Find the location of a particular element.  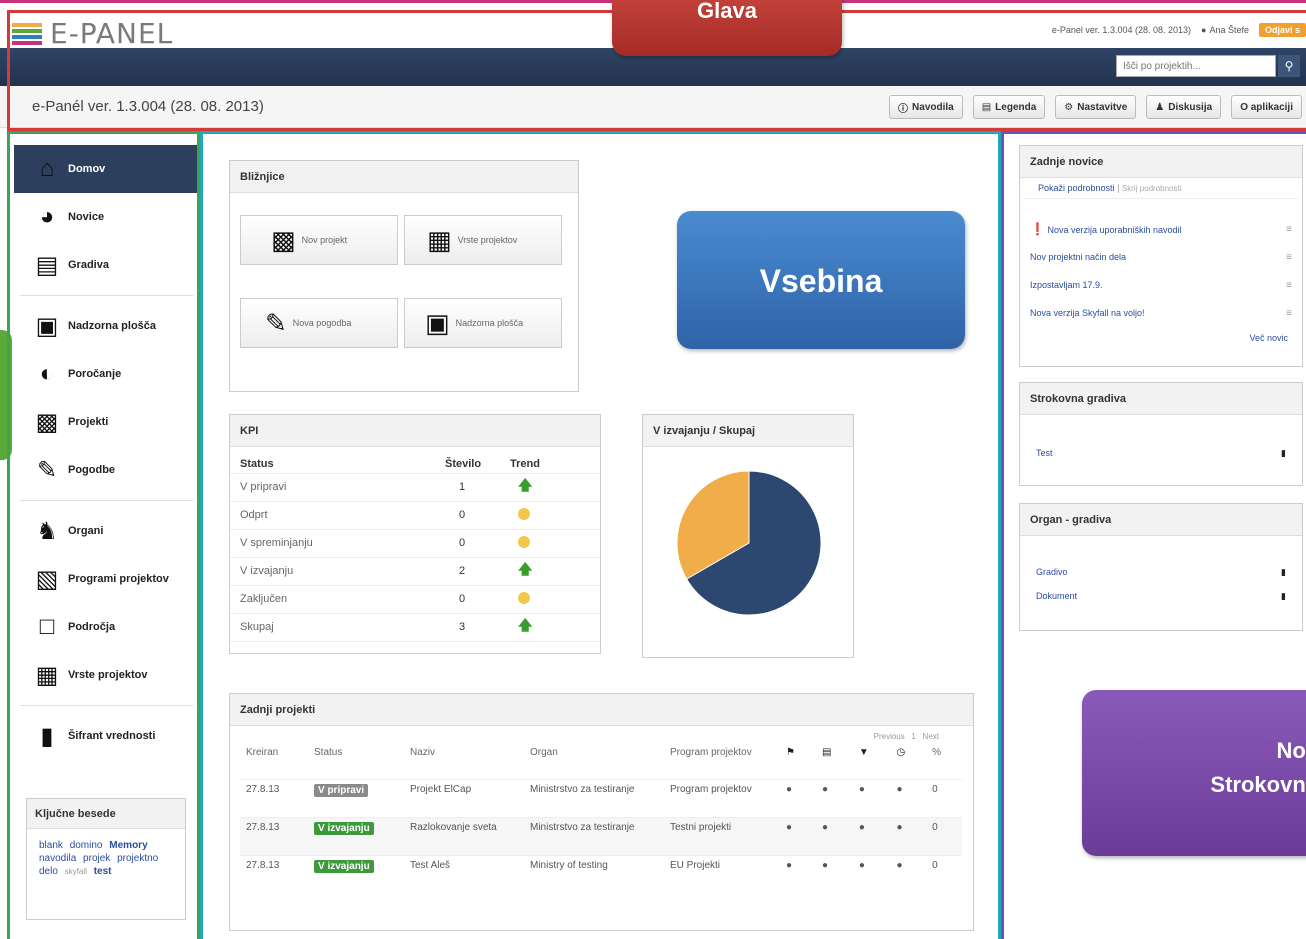

right-callout-line1: Nov is located at coordinates (1291, 750).